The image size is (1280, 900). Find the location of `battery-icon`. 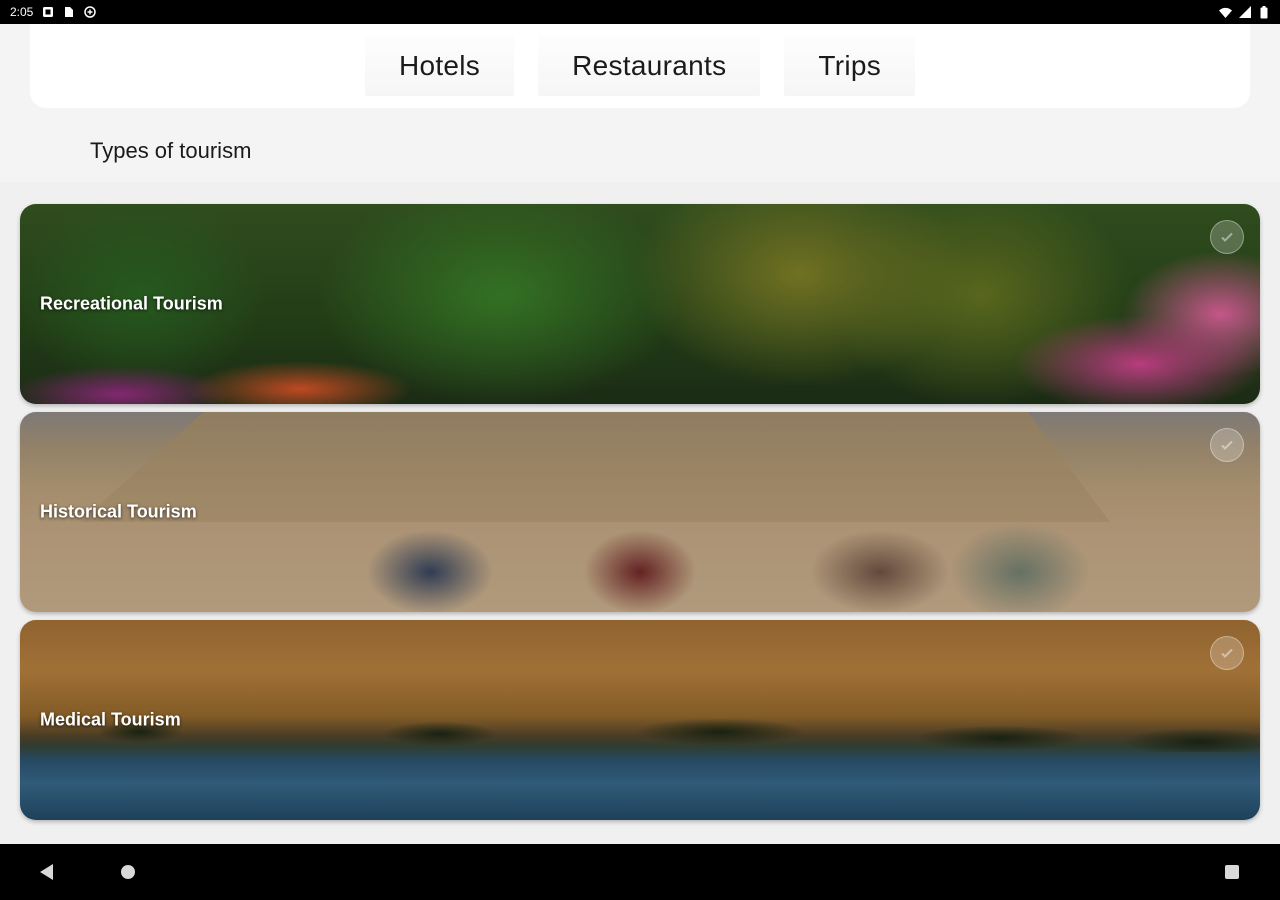

battery-icon is located at coordinates (1263, 12).